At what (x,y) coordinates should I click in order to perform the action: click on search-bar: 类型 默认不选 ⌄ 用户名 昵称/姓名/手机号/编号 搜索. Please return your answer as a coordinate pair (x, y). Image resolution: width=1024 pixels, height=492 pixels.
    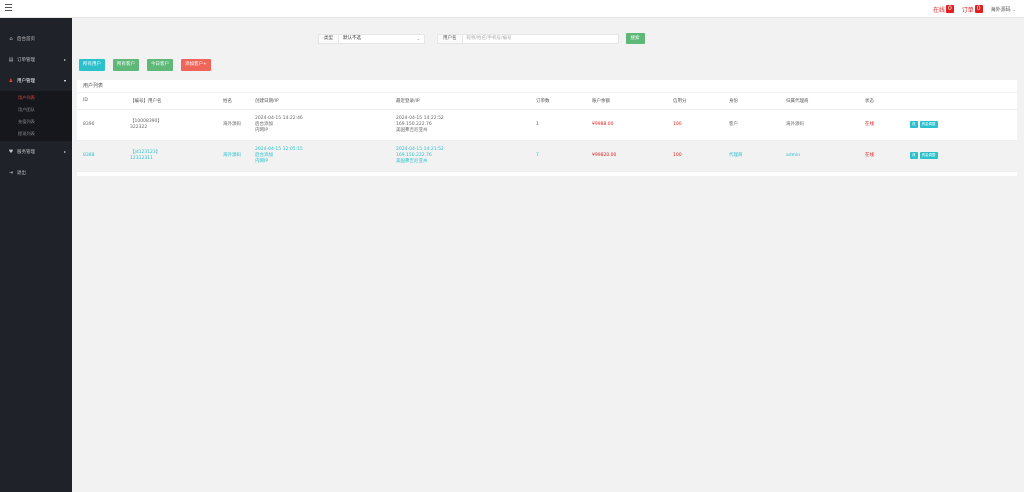
    Looking at the image, I should click on (481, 38).